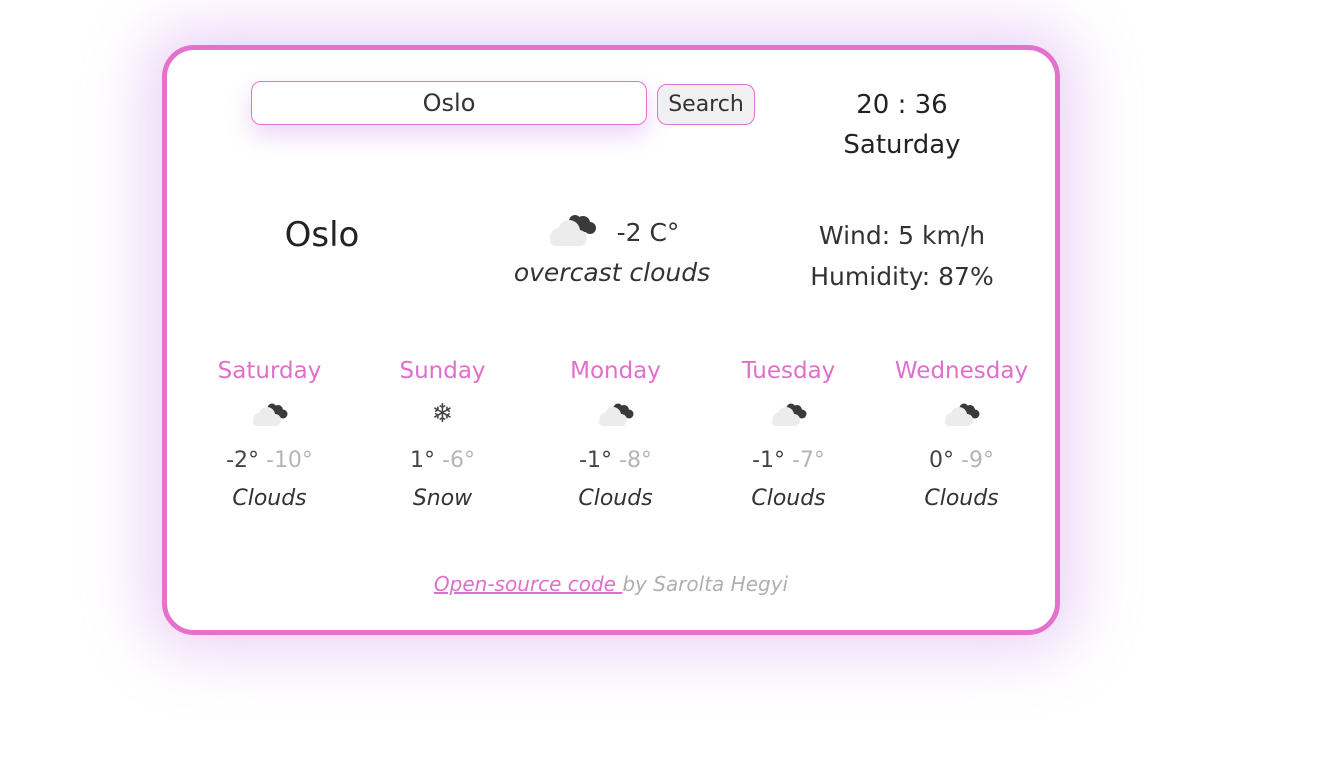 The image size is (1341, 768). What do you see at coordinates (788, 371) in the screenshot?
I see `forecast-day-name: Tuesday` at bounding box center [788, 371].